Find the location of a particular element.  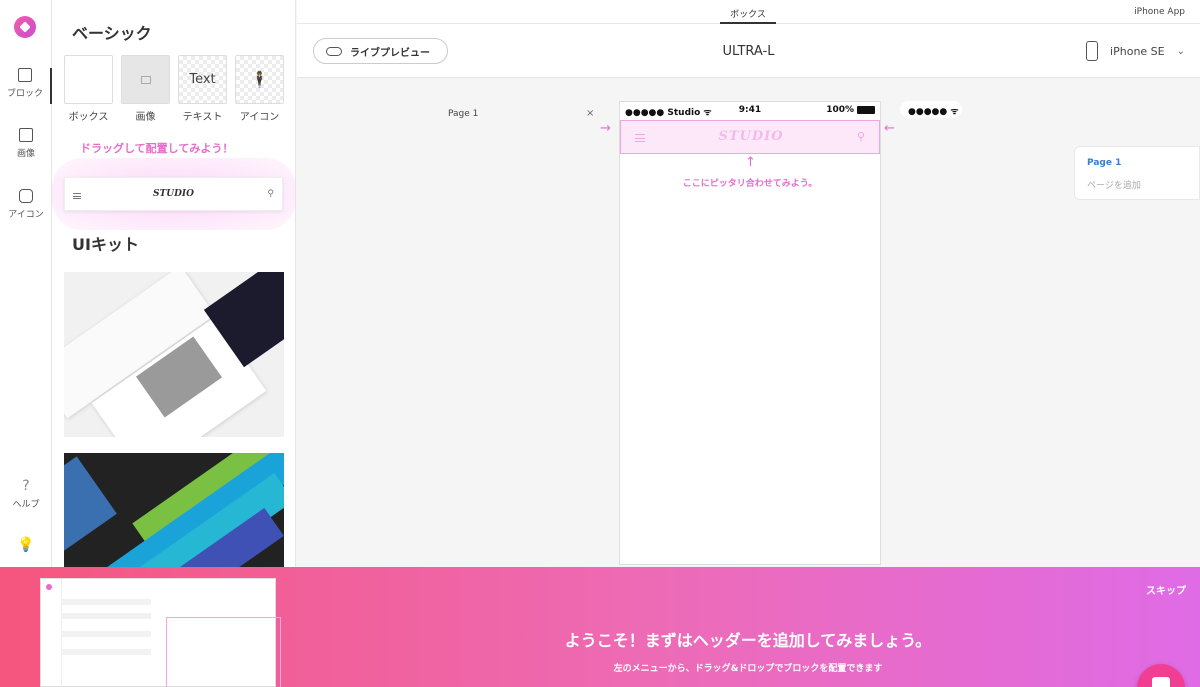

basic-section-title: ベーシック is located at coordinates (112, 33).